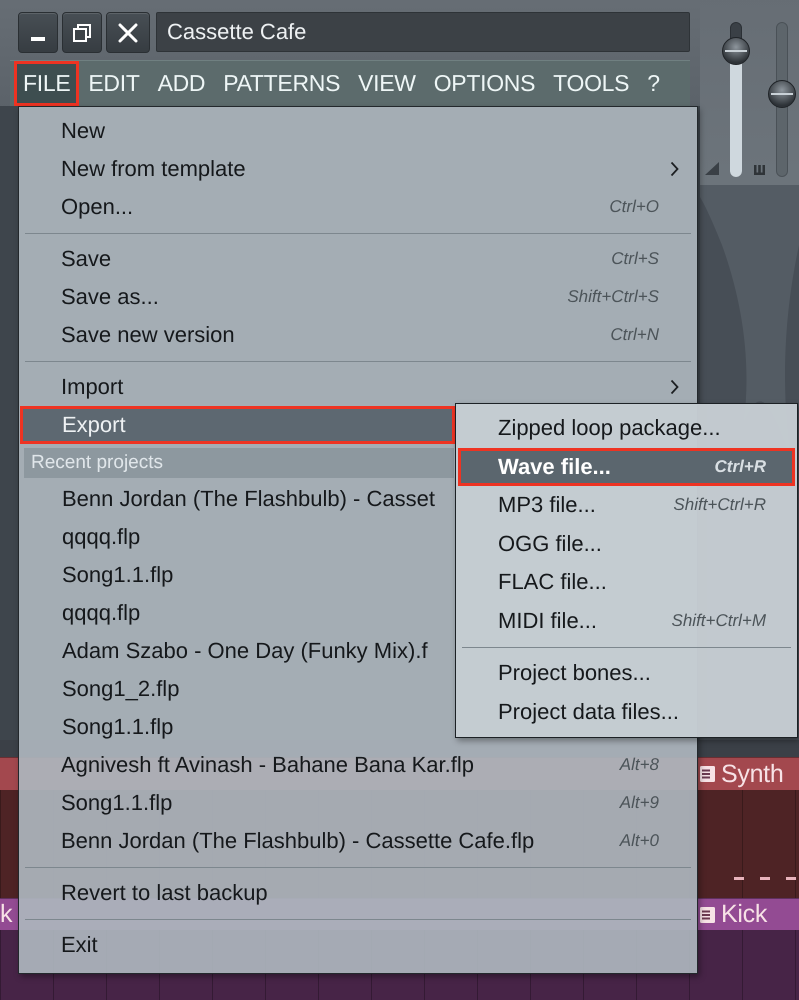 This screenshot has height=1000, width=799. Describe the element at coordinates (282, 83) in the screenshot. I see `menu-bar-item: PATTERNS` at that location.